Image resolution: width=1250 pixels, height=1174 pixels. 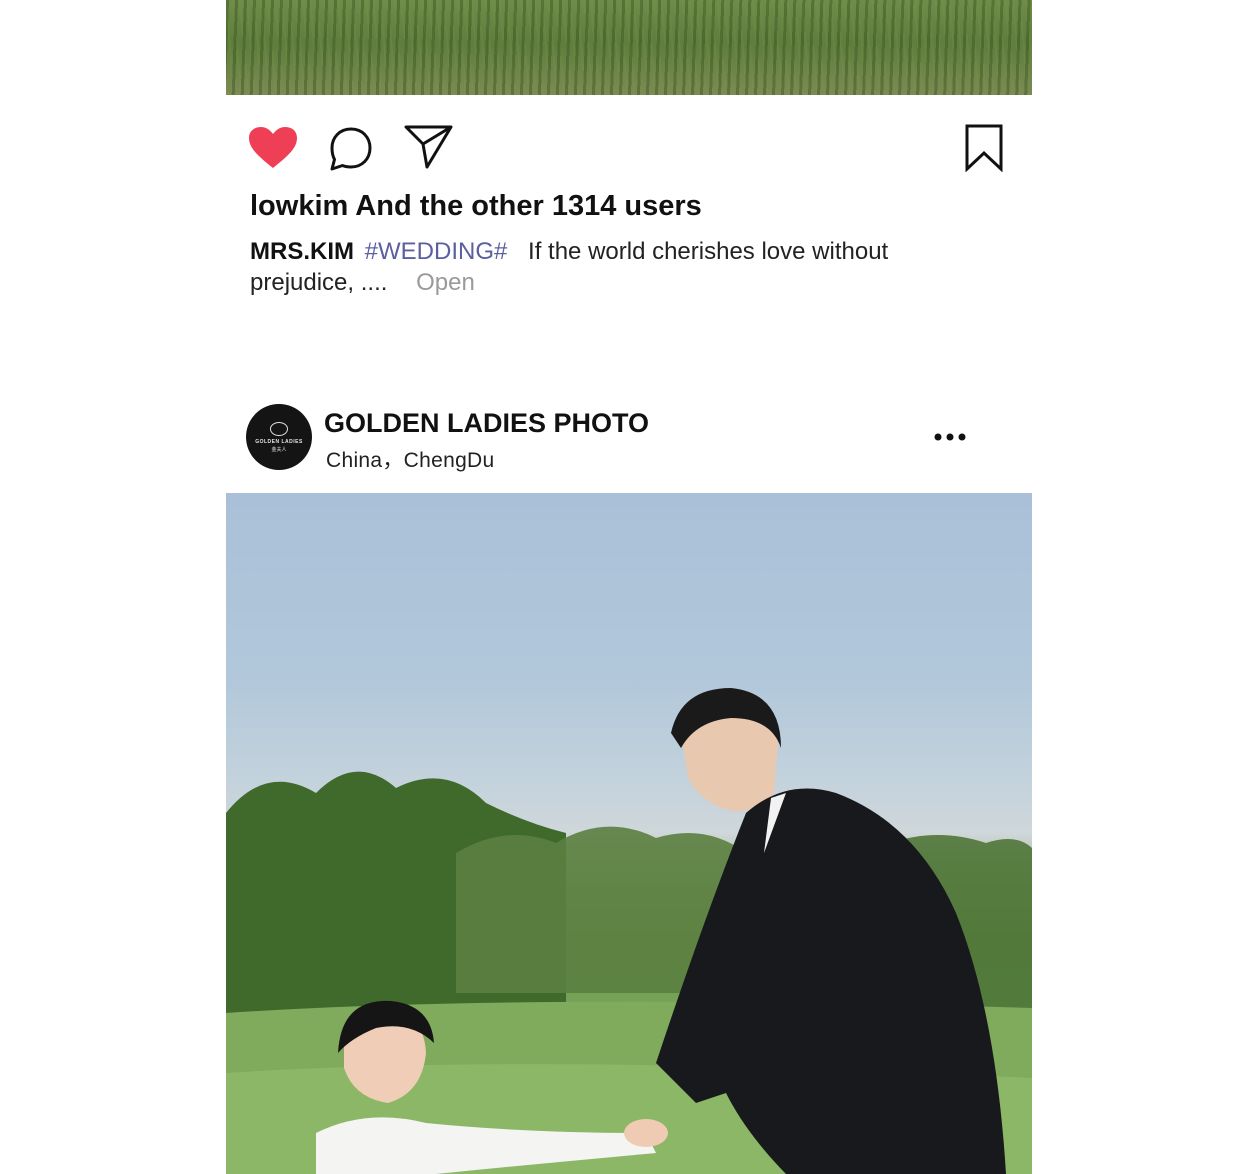 What do you see at coordinates (445, 282) in the screenshot?
I see `caption-open-link: Open` at bounding box center [445, 282].